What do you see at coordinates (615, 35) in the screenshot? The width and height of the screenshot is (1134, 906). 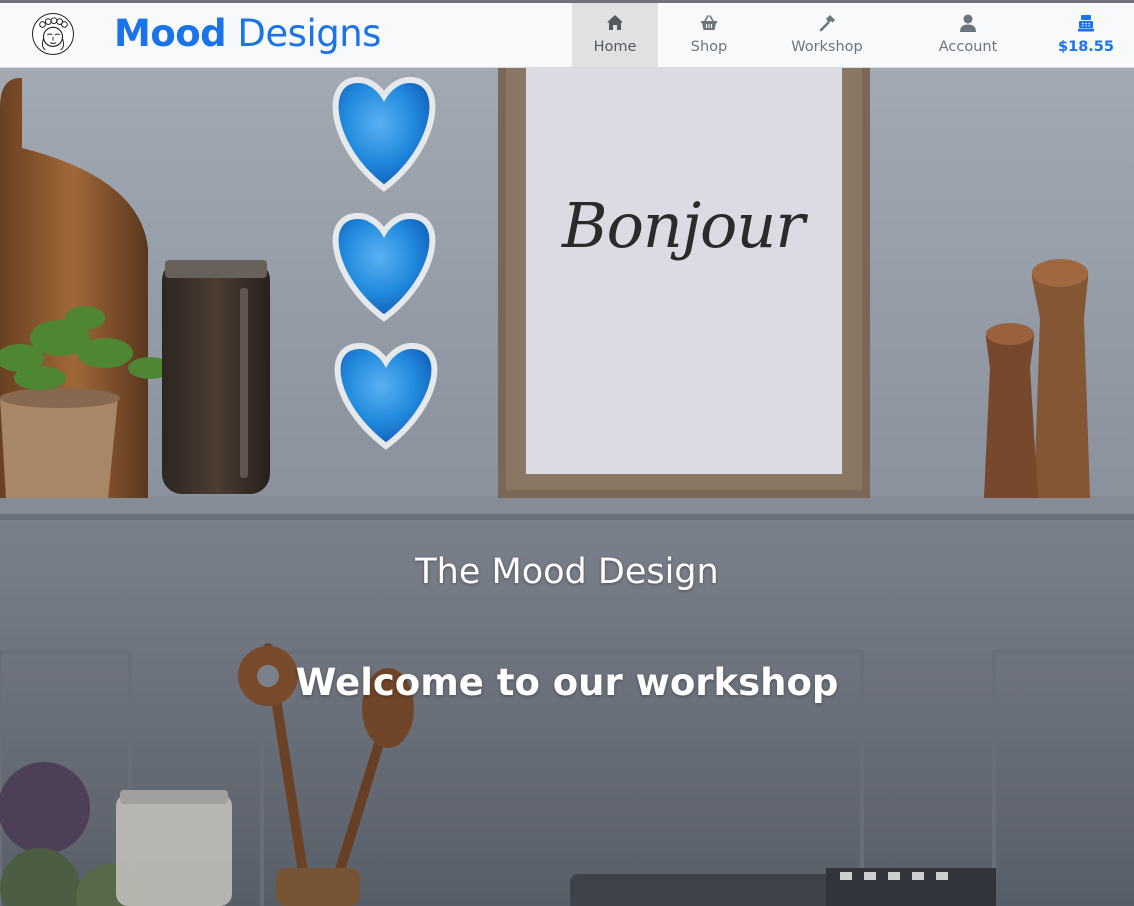 I see `nav-item-home: Home` at bounding box center [615, 35].